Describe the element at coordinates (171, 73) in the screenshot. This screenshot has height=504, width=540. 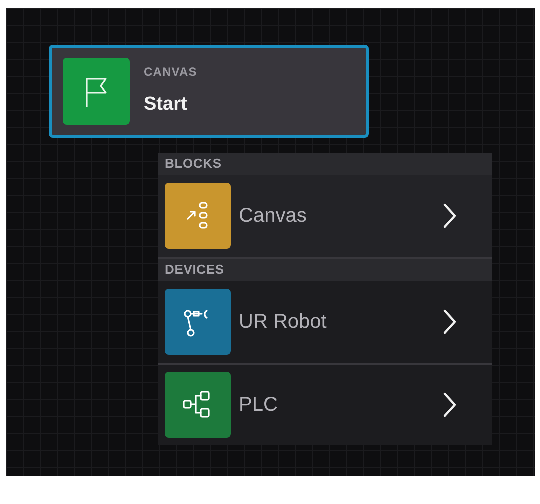
I see `node-category: CANVAS` at that location.